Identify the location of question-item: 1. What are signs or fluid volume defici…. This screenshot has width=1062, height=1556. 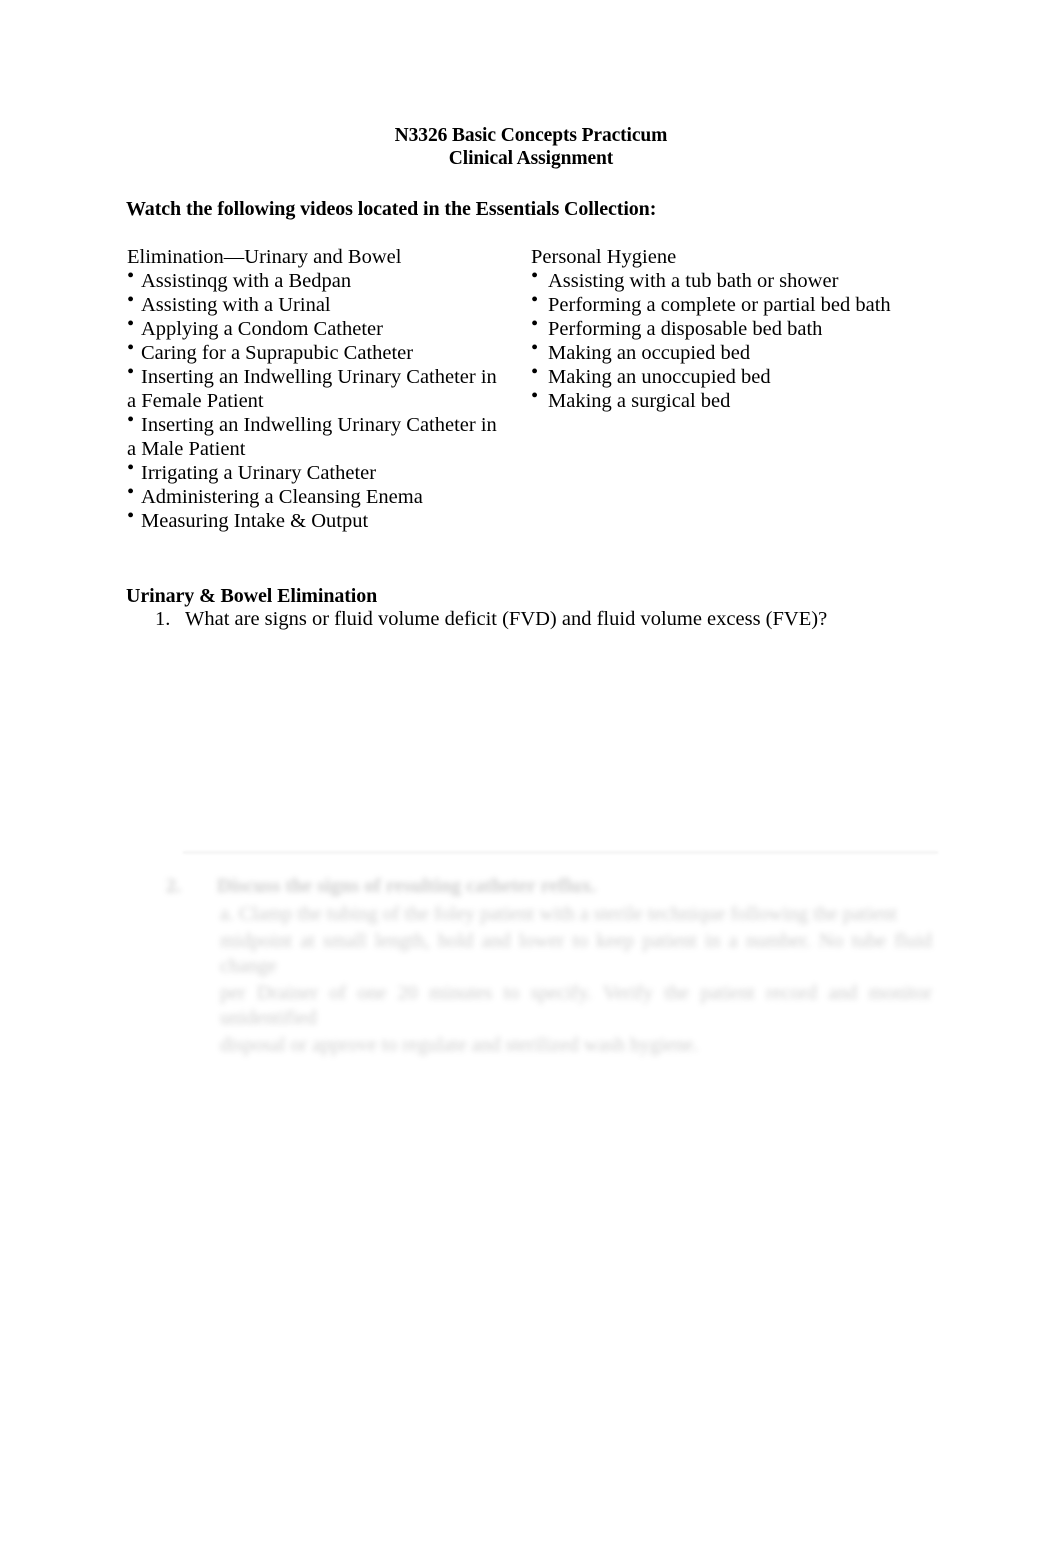
(526, 619).